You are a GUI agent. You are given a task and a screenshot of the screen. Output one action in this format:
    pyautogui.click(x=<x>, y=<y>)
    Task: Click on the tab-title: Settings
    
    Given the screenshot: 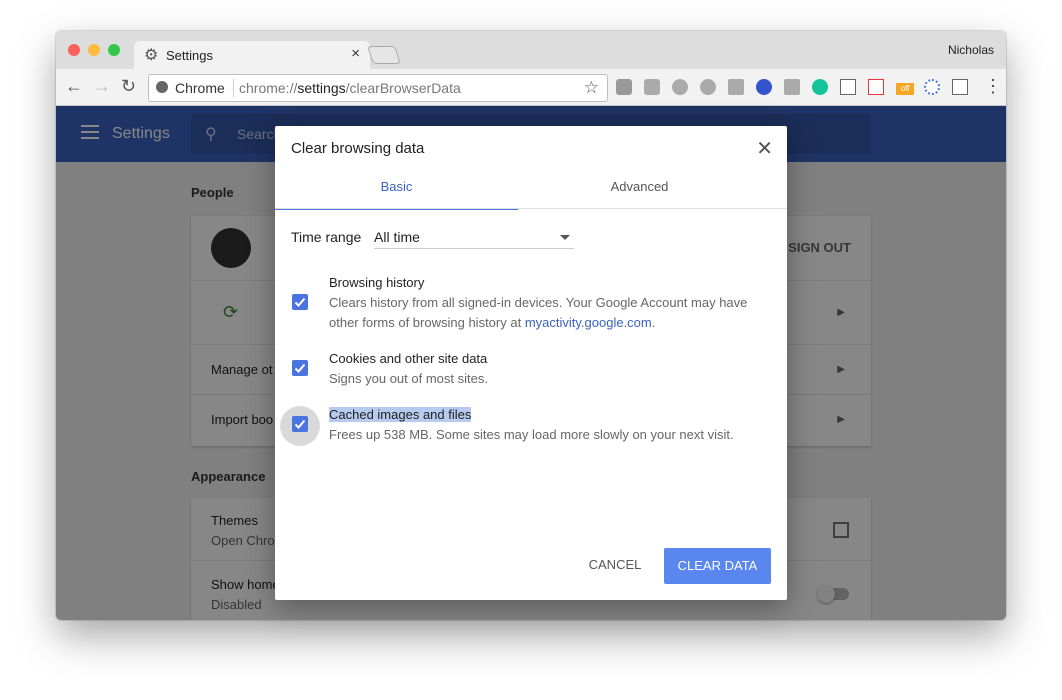 What is the action you would take?
    pyautogui.click(x=189, y=55)
    